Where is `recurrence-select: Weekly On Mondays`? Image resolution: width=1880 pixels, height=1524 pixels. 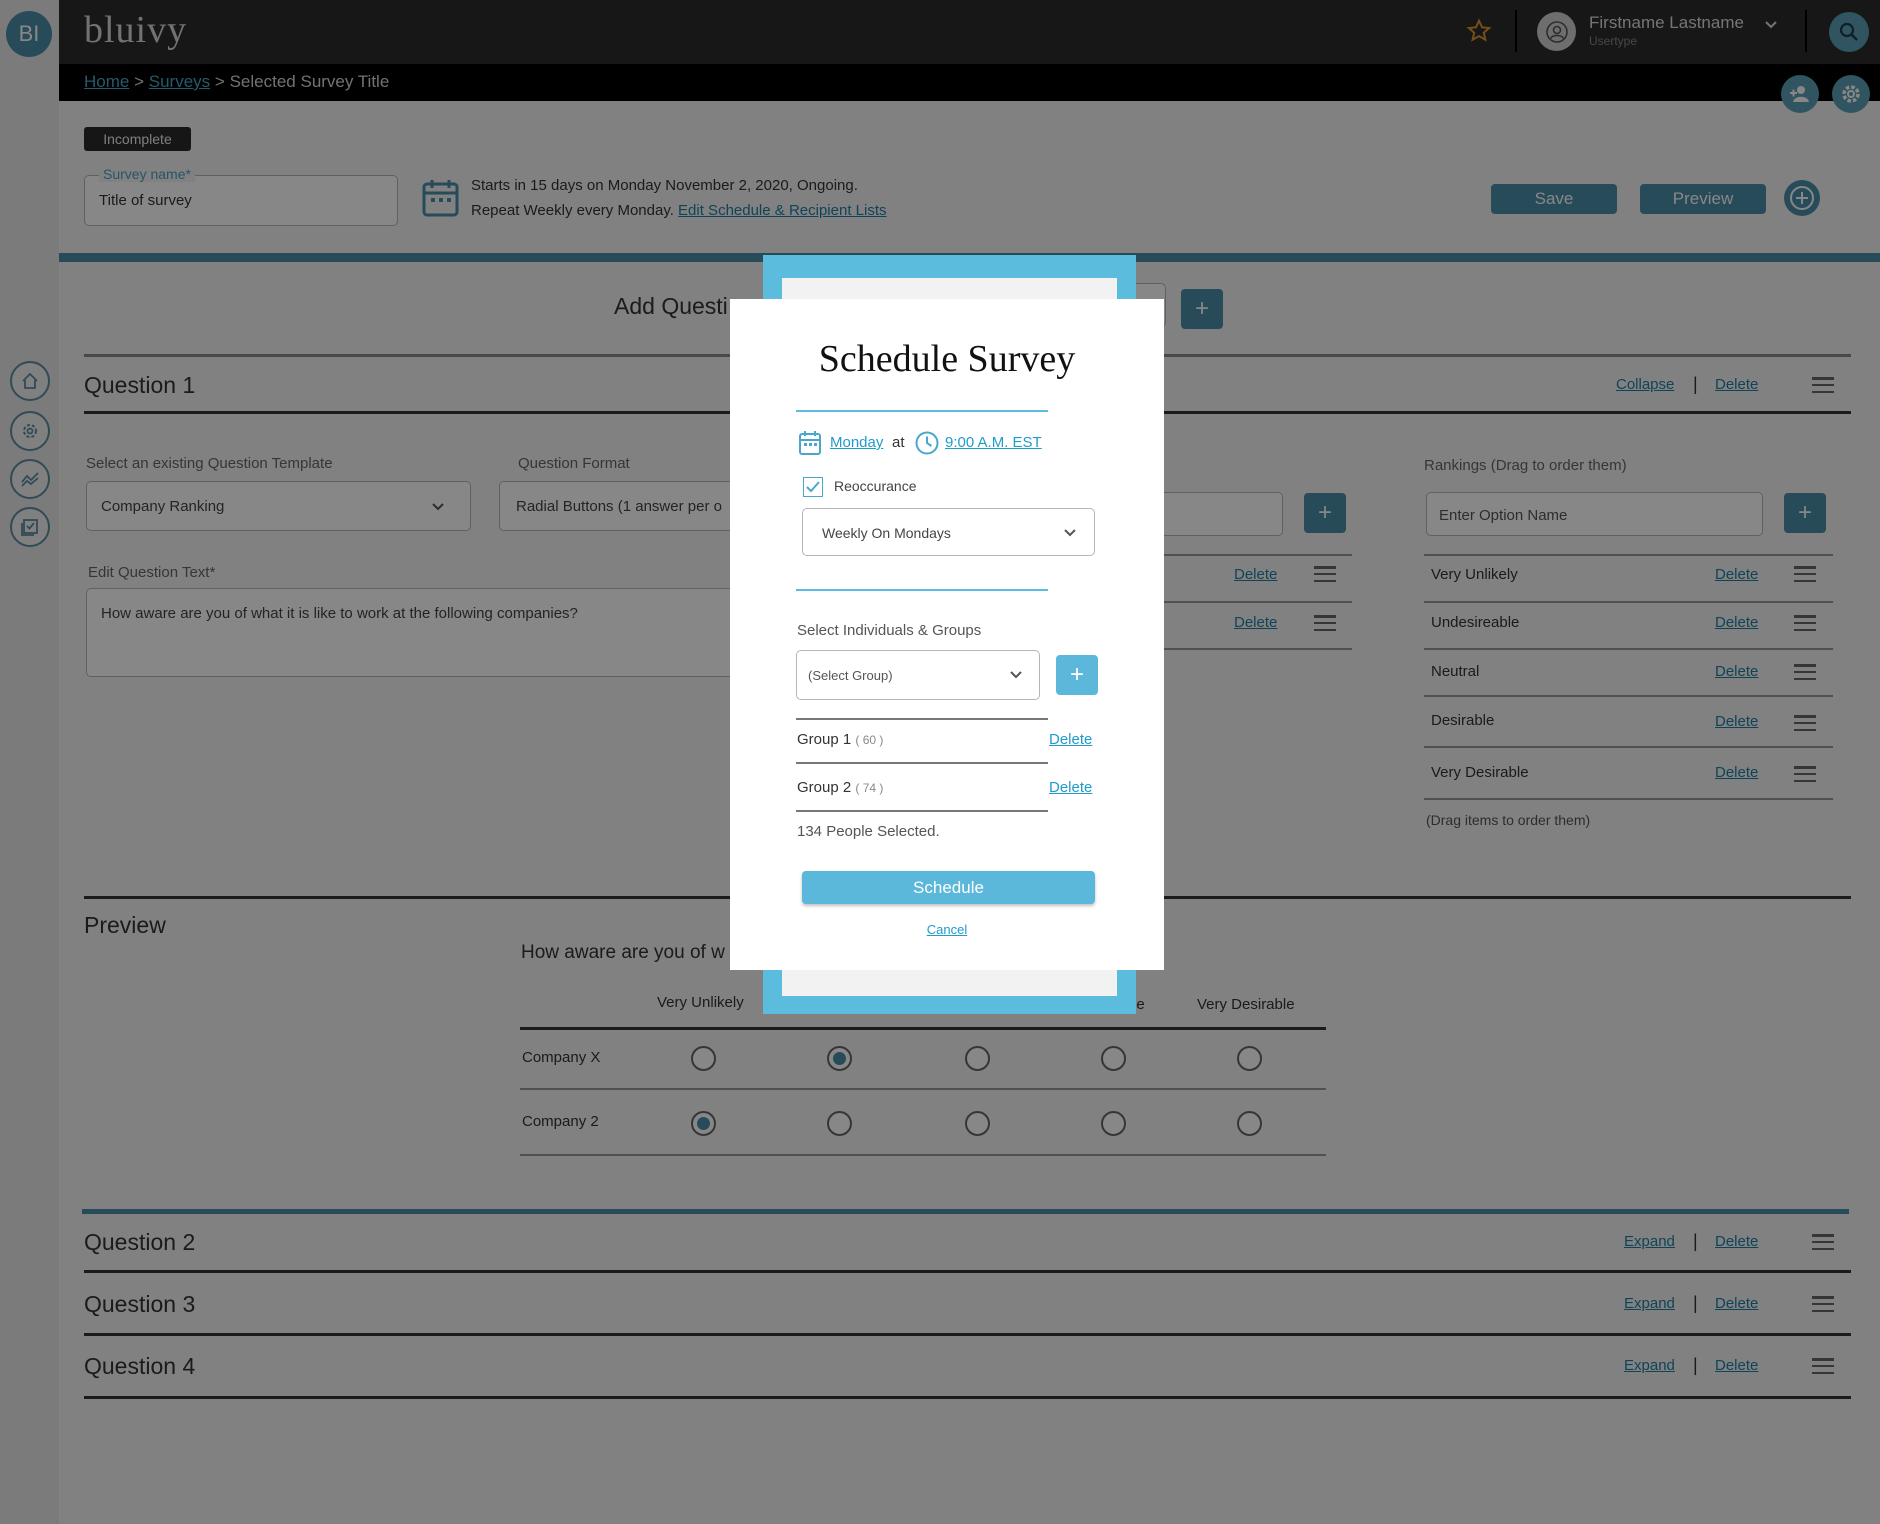 recurrence-select: Weekly On Mondays is located at coordinates (948, 532).